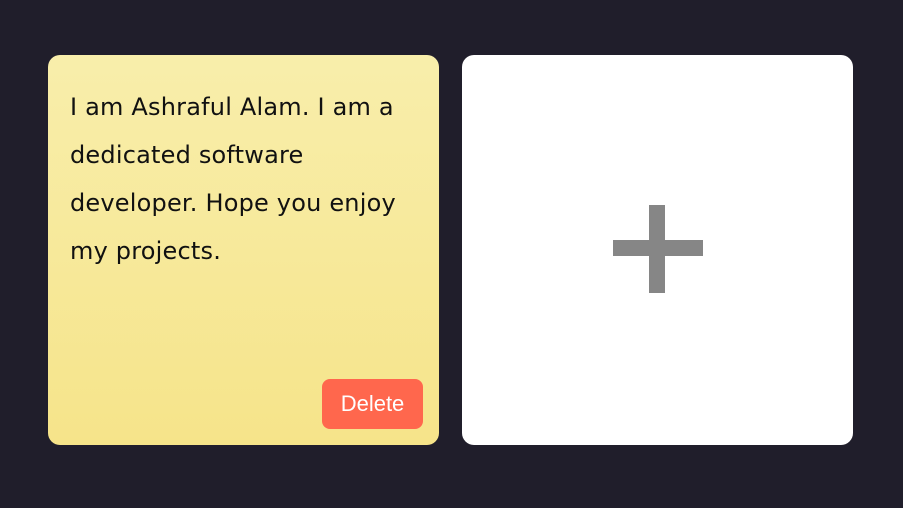 The width and height of the screenshot is (903, 508). Describe the element at coordinates (372, 404) in the screenshot. I see `delete-button: Delete` at that location.